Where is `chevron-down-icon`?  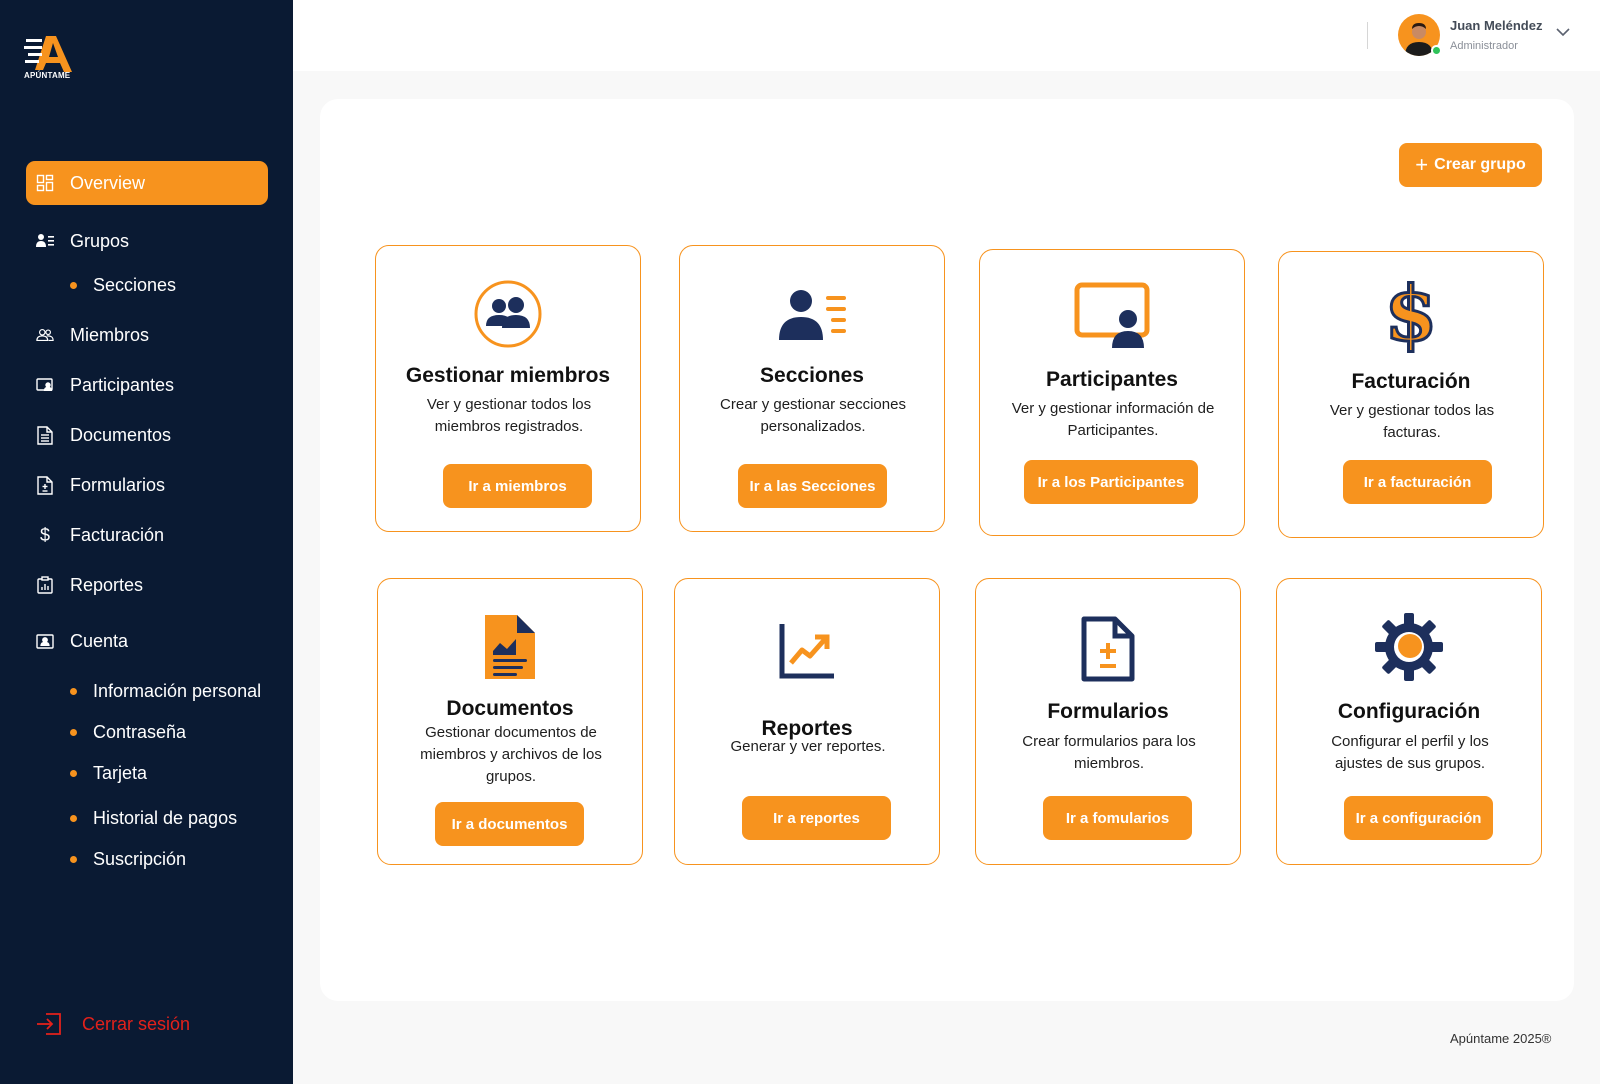
chevron-down-icon is located at coordinates (1563, 32).